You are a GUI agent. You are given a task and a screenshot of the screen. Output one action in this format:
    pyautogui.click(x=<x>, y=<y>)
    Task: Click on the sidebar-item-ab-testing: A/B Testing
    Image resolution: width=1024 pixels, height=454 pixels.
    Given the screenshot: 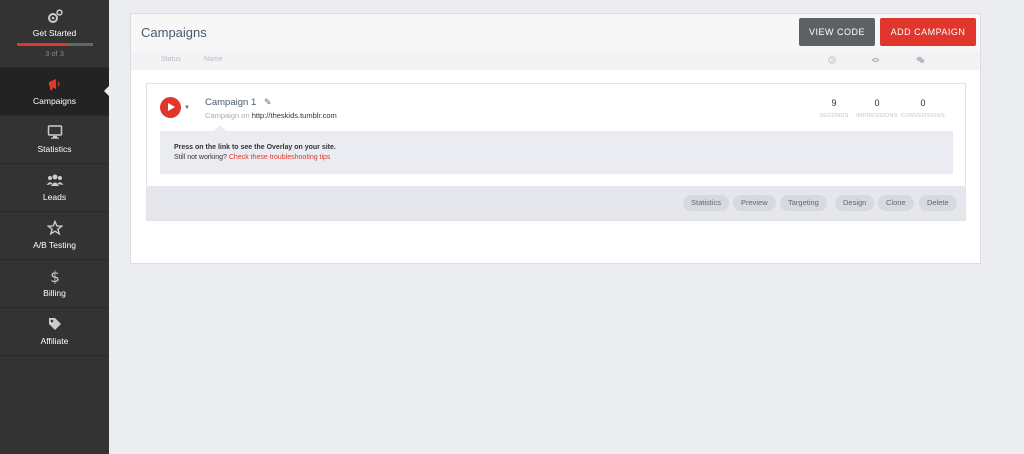 What is the action you would take?
    pyautogui.click(x=54, y=236)
    